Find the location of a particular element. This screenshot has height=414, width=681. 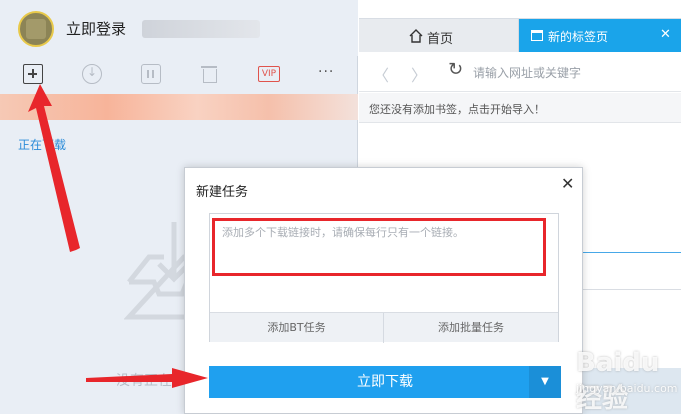

blurred-username is located at coordinates (201, 29).